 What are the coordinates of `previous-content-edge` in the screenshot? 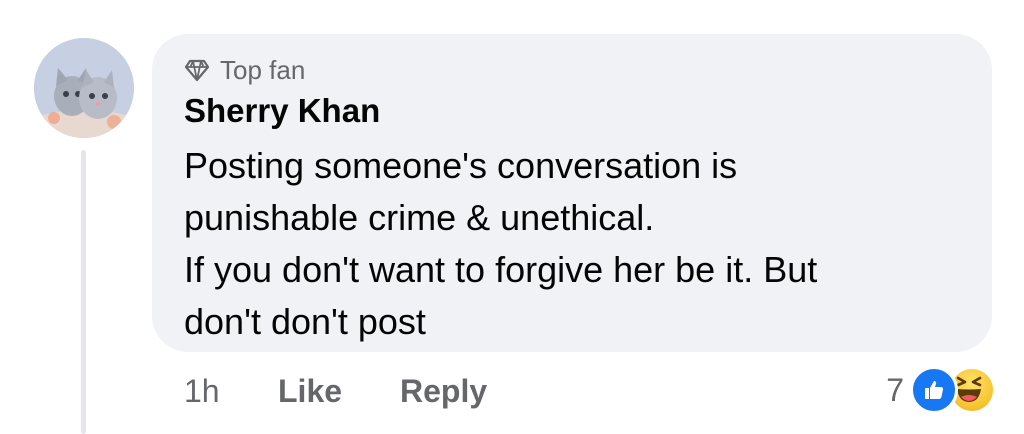 It's located at (470, 3).